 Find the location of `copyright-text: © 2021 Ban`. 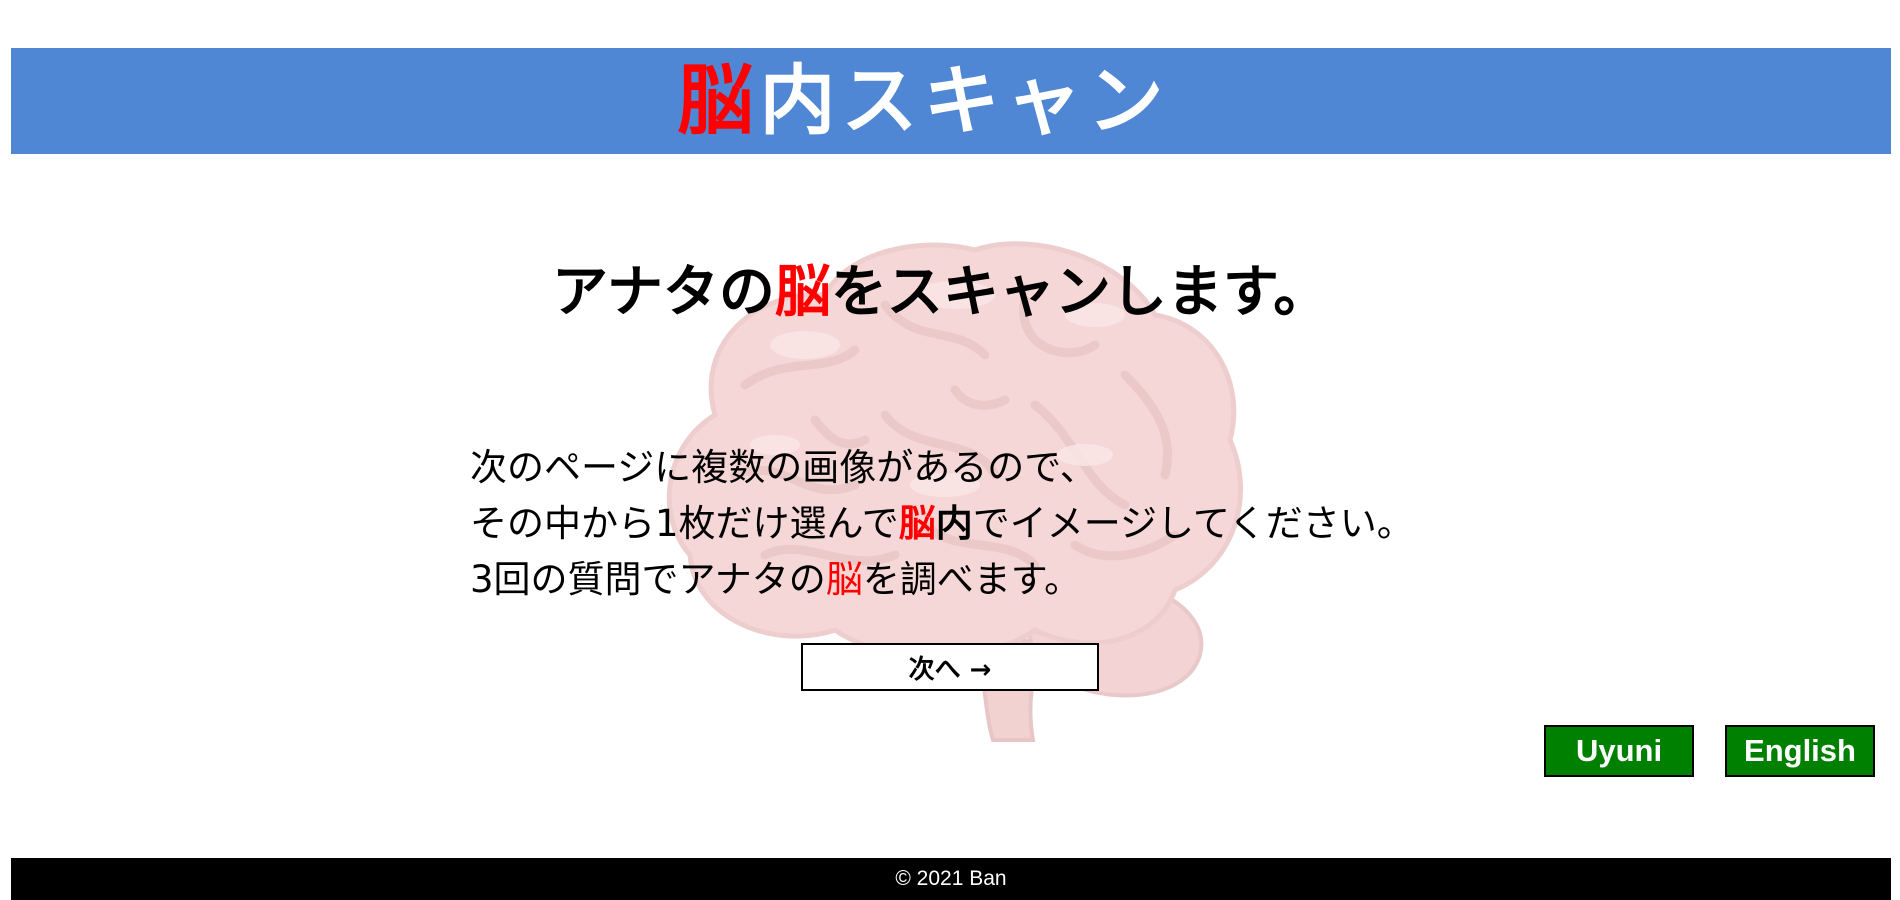

copyright-text: © 2021 Ban is located at coordinates (951, 878).